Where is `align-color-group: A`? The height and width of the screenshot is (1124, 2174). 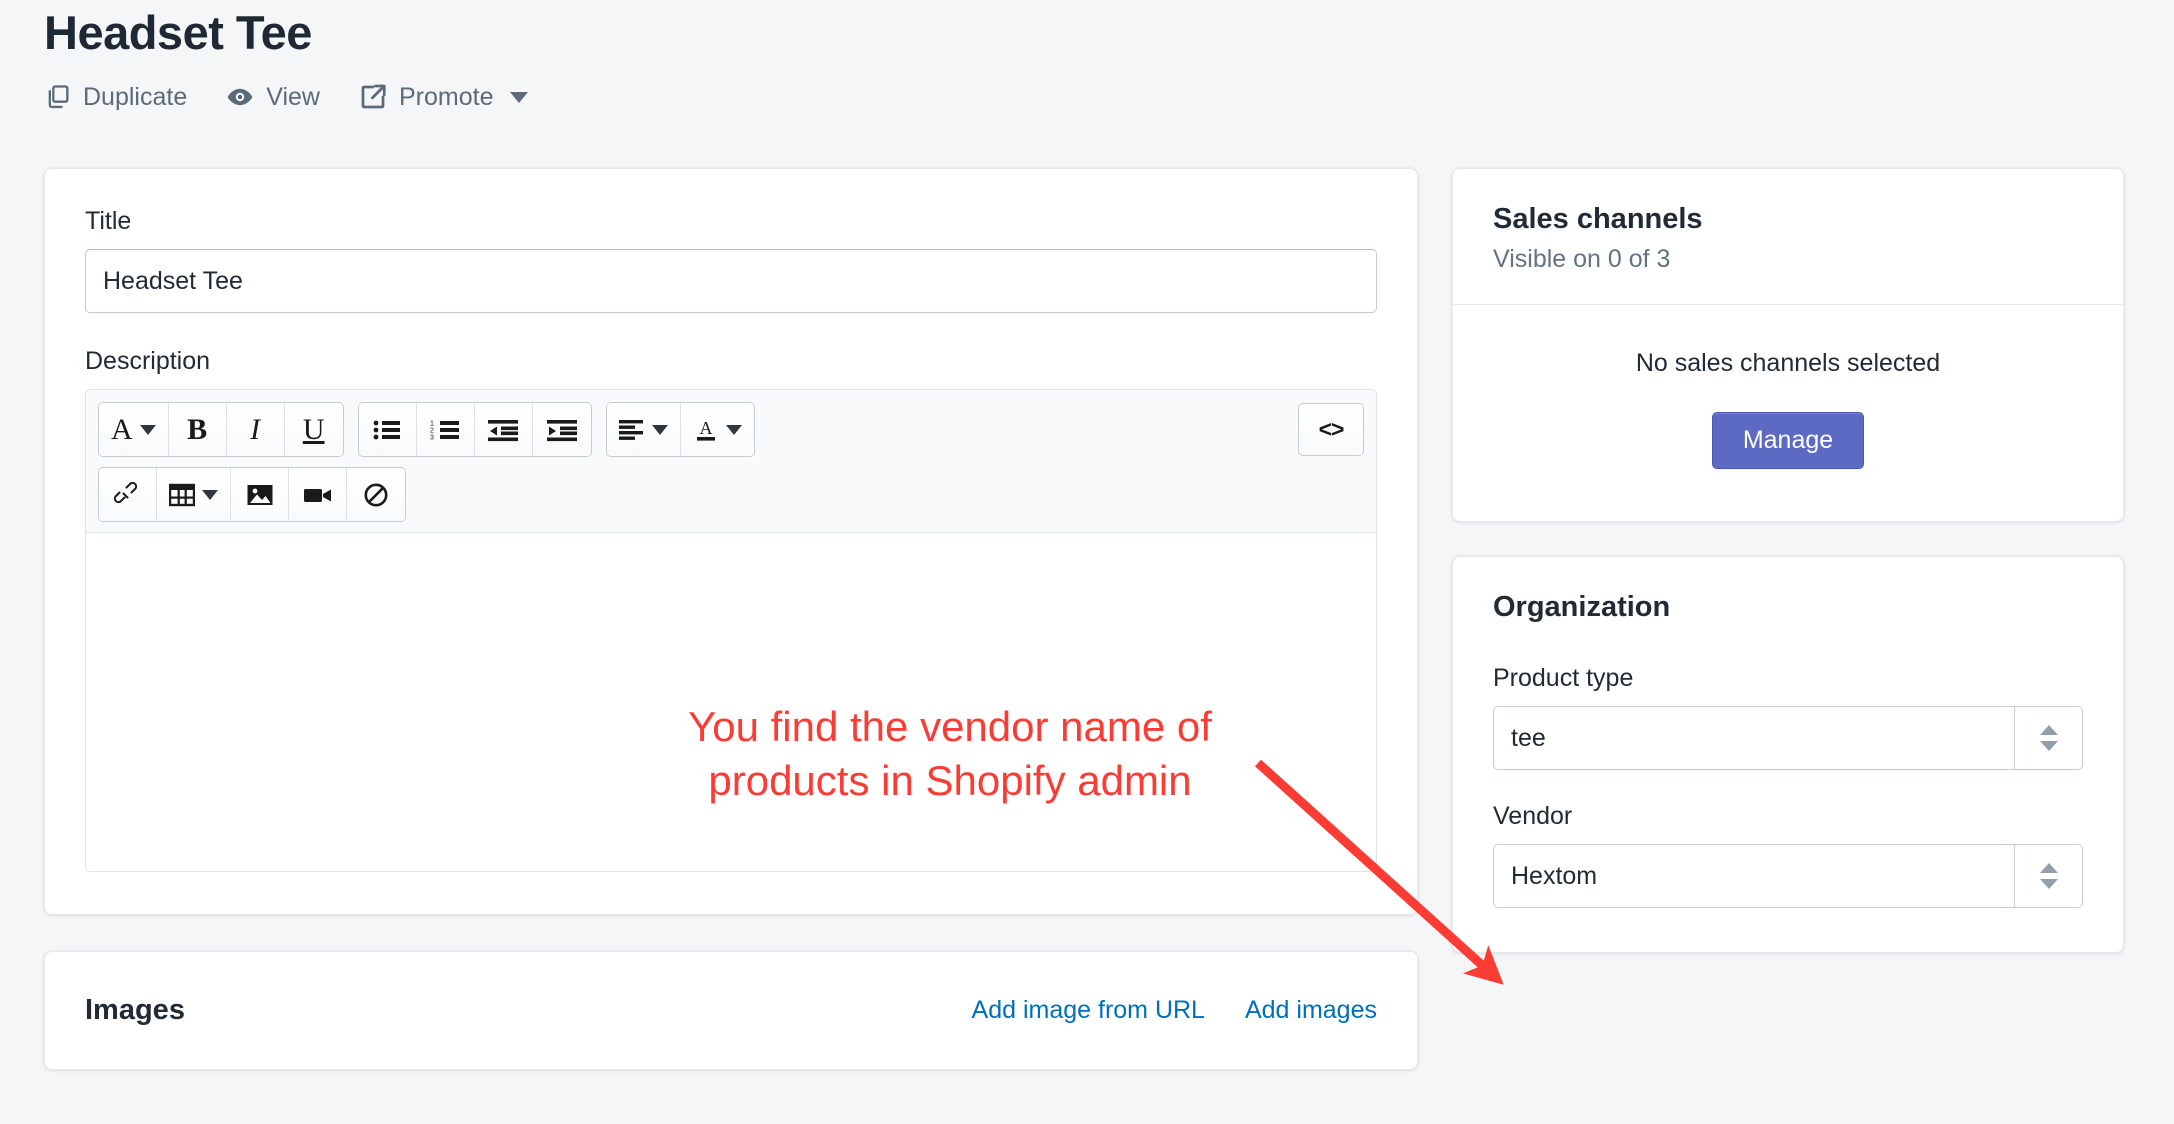 align-color-group: A is located at coordinates (680, 429).